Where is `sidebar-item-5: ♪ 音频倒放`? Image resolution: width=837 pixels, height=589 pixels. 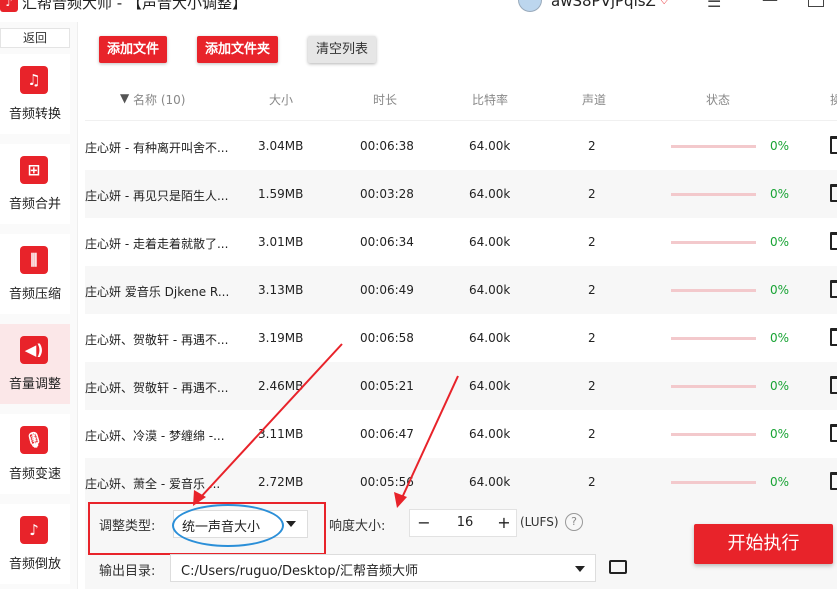 sidebar-item-5: ♪ 音频倒放 is located at coordinates (35, 544).